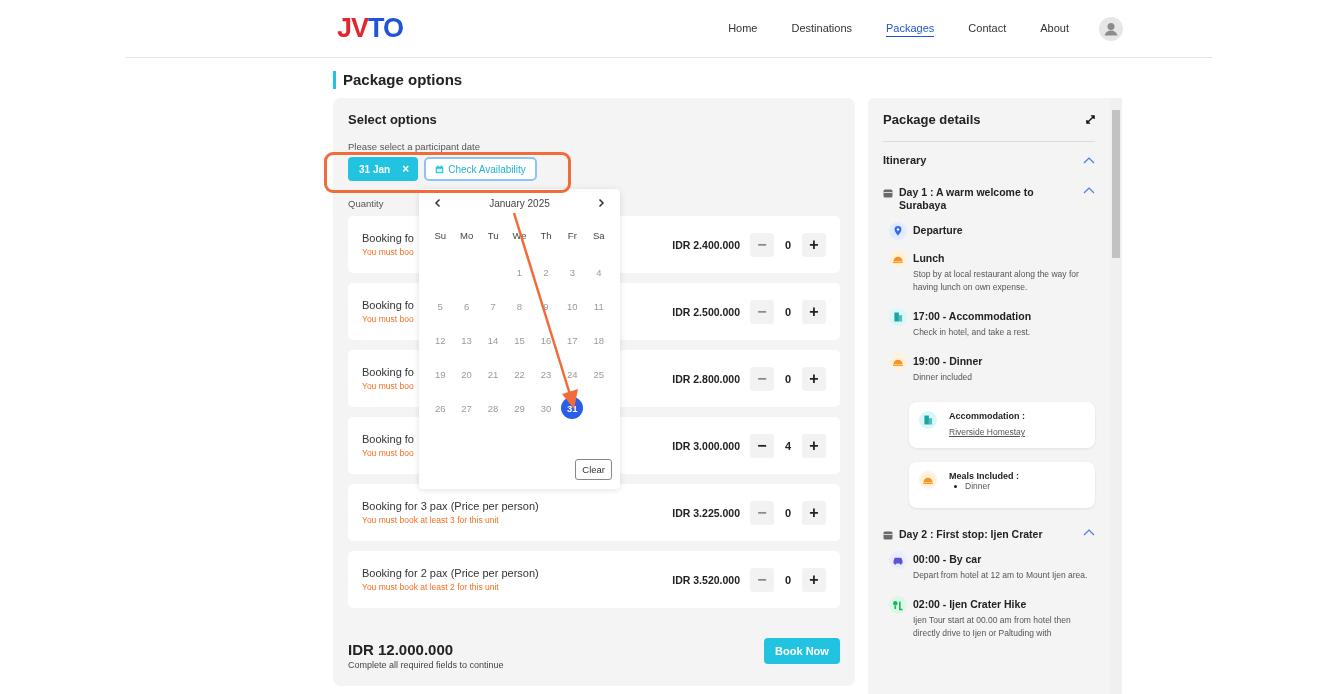  What do you see at coordinates (706, 579) in the screenshot?
I see `price: IDR 3.520.000` at bounding box center [706, 579].